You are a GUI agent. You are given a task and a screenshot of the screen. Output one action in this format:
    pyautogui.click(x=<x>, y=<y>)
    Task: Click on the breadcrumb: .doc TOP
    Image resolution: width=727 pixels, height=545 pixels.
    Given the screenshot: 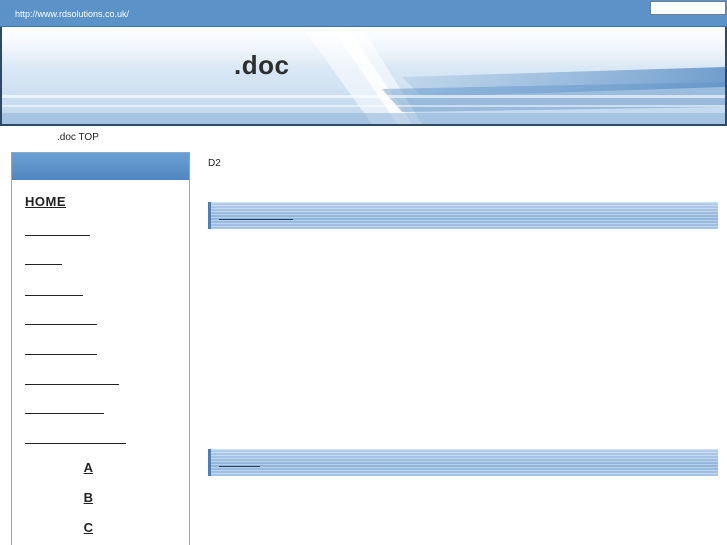 What is the action you would take?
    pyautogui.click(x=78, y=137)
    